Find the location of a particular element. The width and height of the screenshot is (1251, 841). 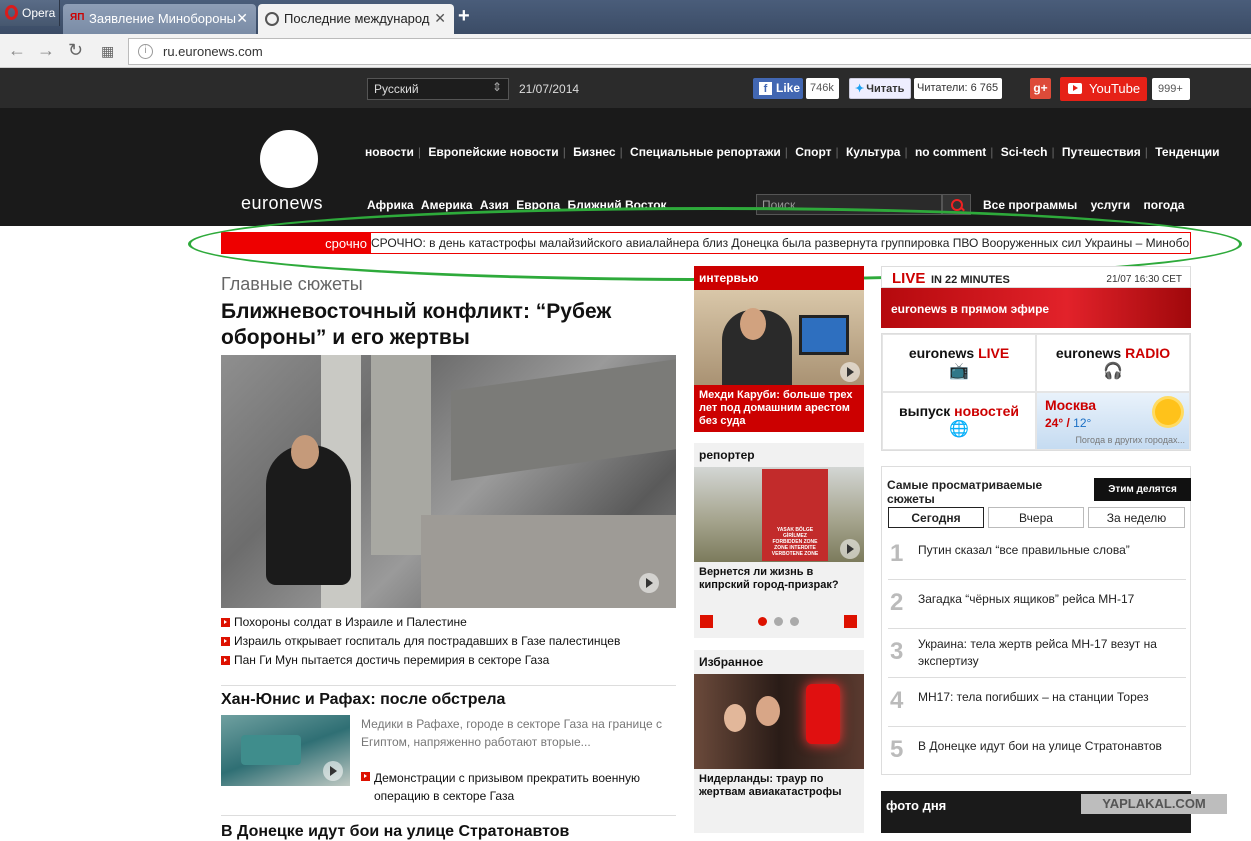

logo-text: euronews is located at coordinates (282, 203).